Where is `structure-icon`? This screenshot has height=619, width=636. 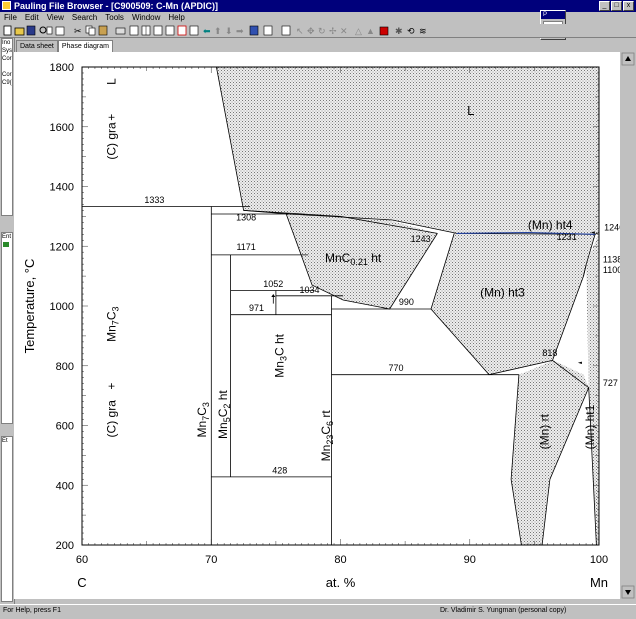
structure-icon is located at coordinates (254, 30).